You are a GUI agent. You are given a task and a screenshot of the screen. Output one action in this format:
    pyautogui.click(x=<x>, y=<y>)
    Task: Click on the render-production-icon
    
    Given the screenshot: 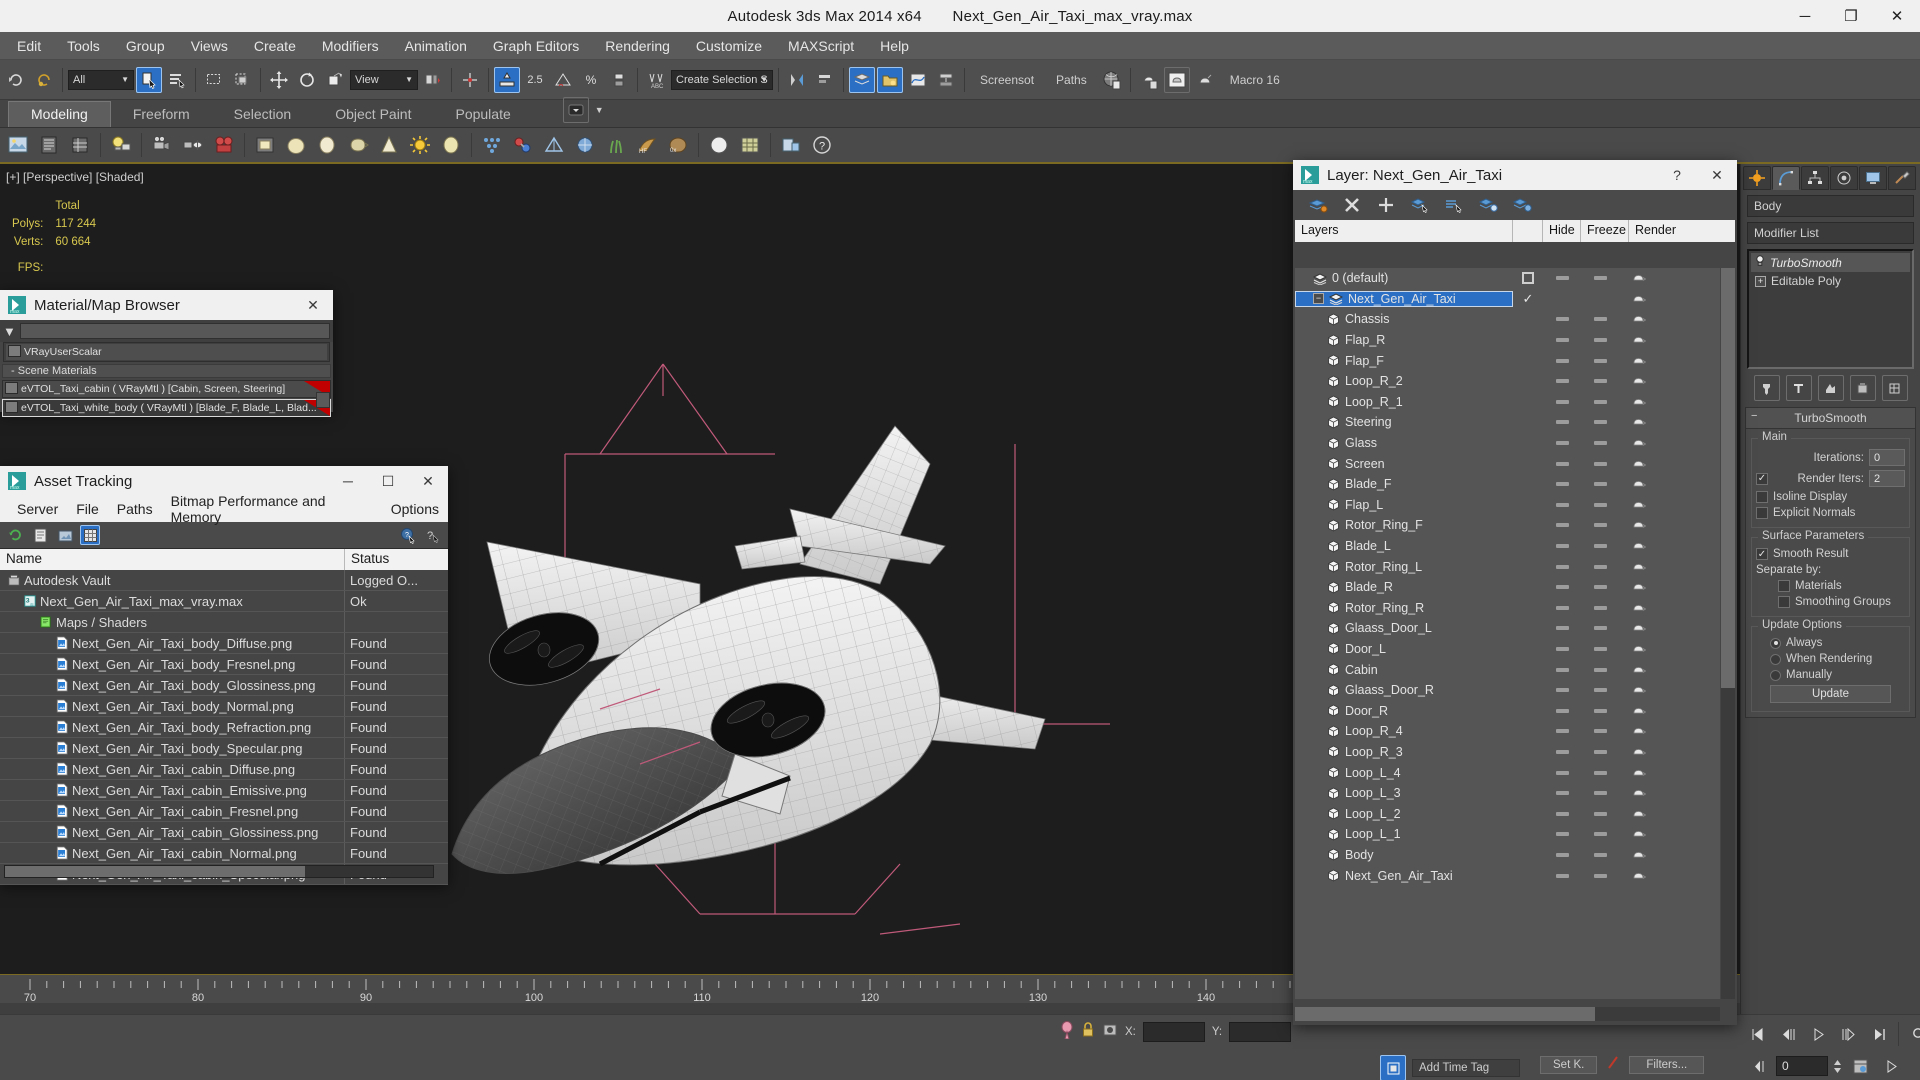 What is the action you would take?
    pyautogui.click(x=1205, y=80)
    